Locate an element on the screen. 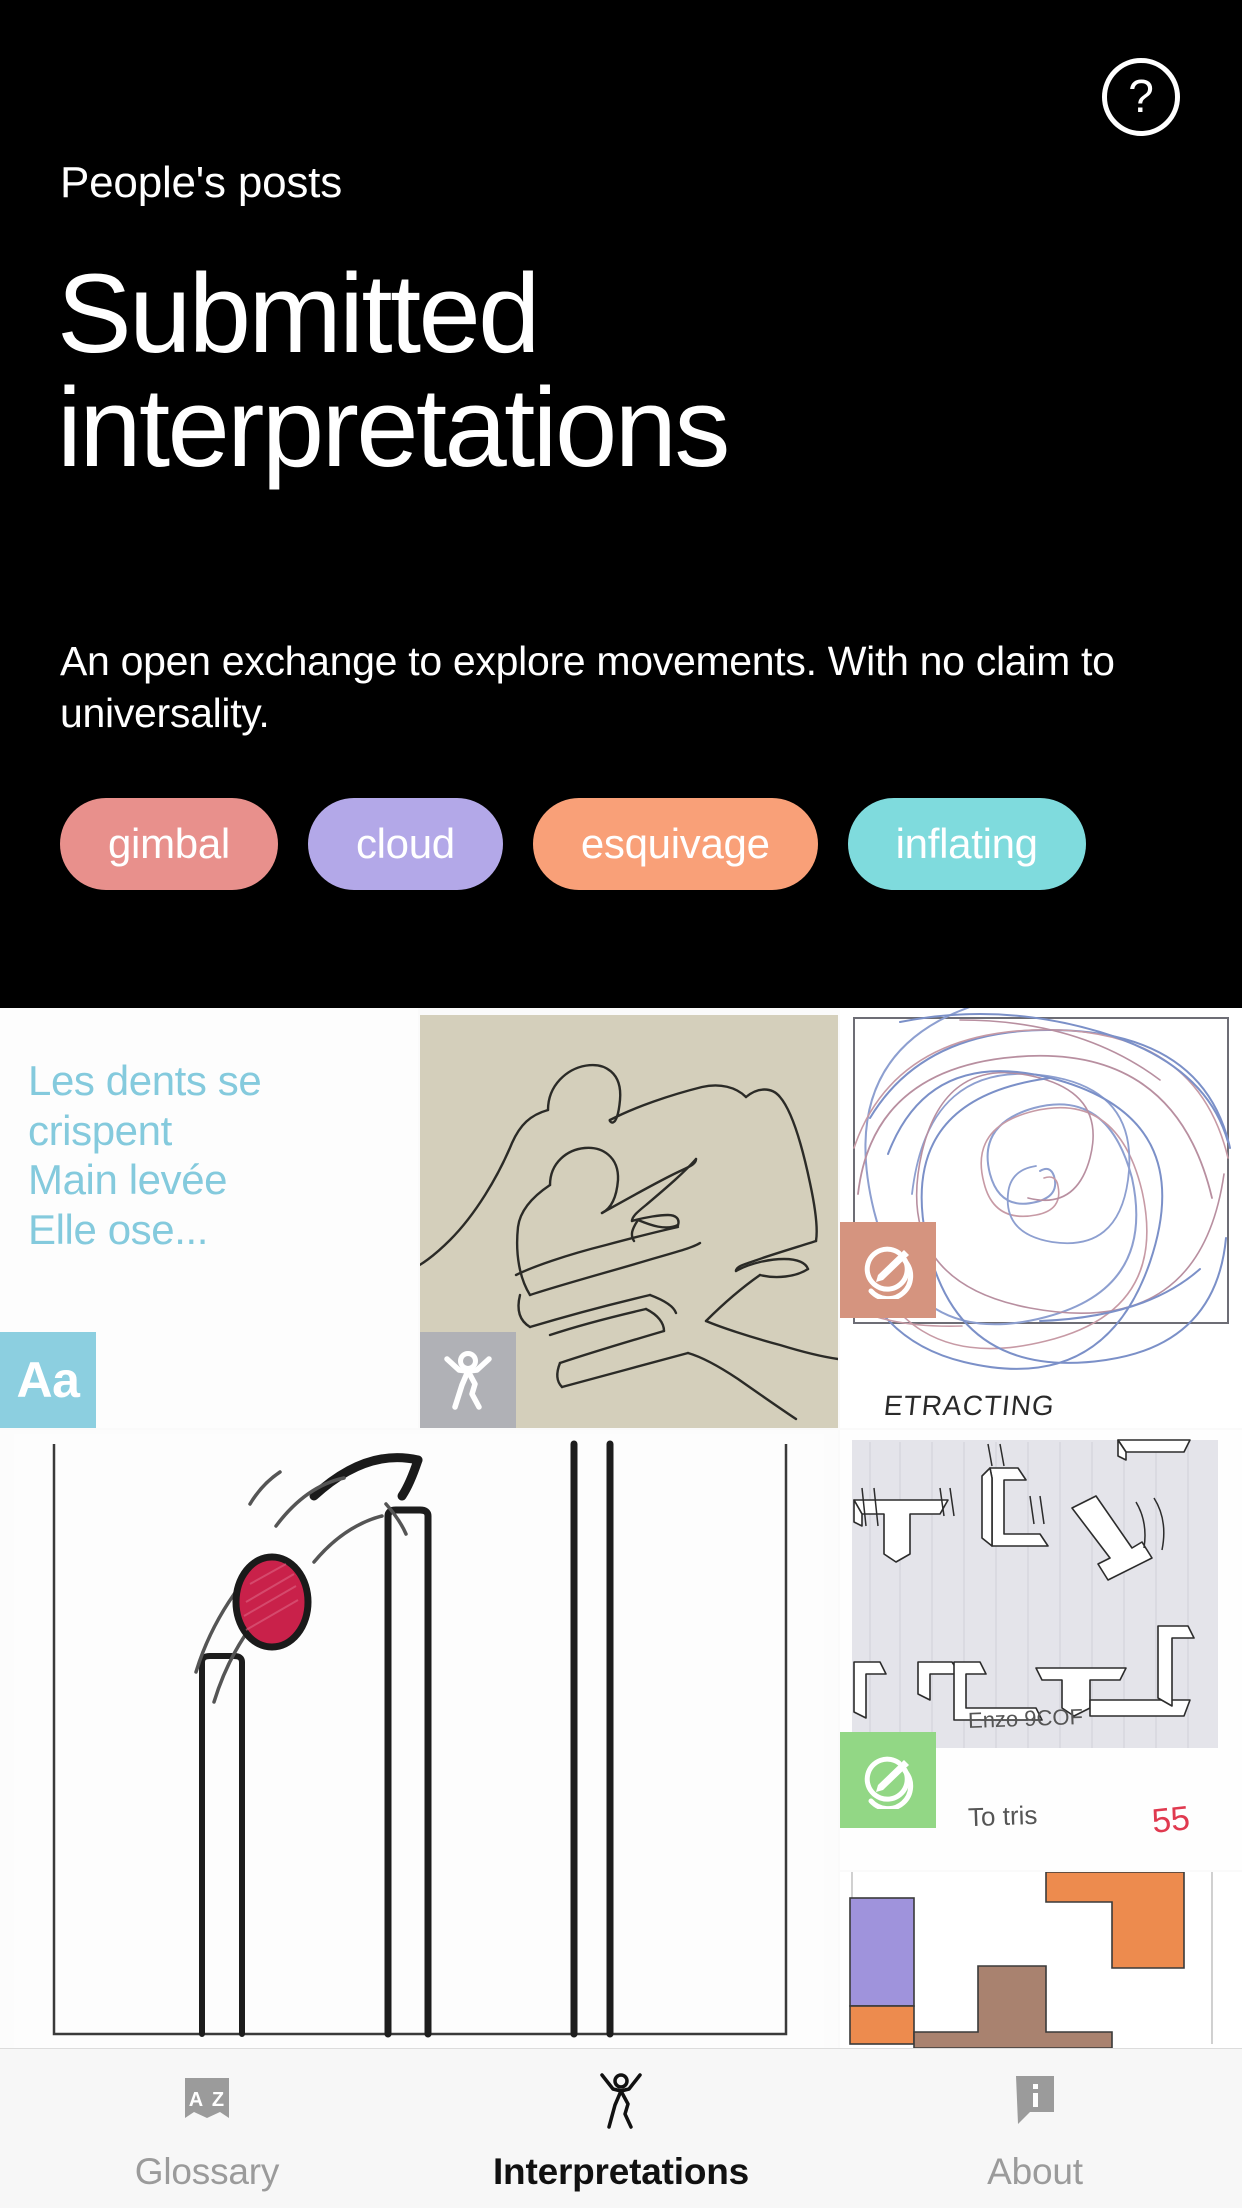 This screenshot has width=1242, height=2208. tab-interpretations-label: Interpretations is located at coordinates (621, 2171).